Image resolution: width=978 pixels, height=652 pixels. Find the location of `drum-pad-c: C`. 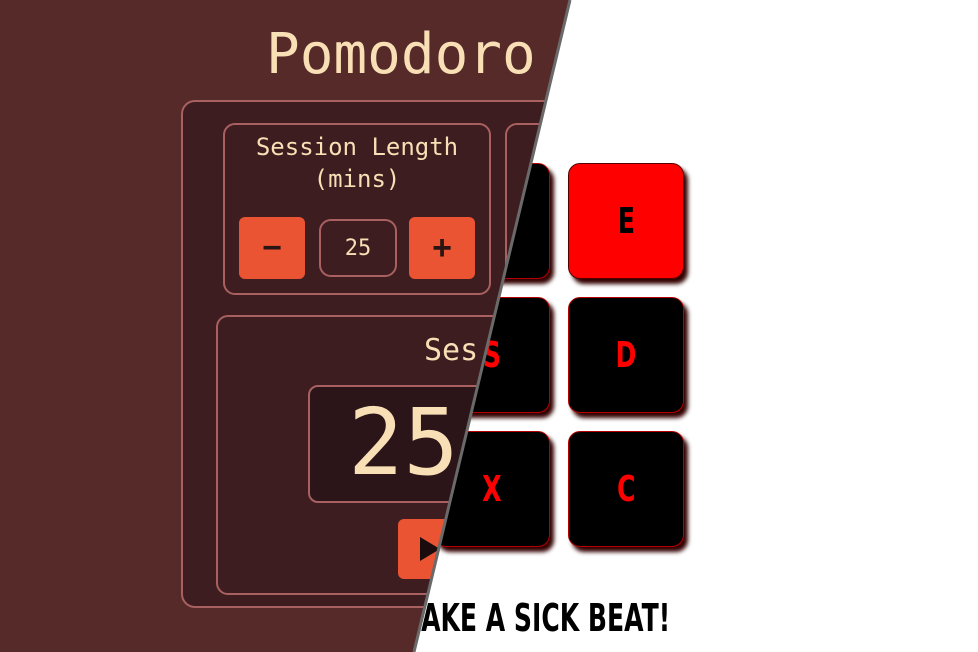

drum-pad-c: C is located at coordinates (626, 489).